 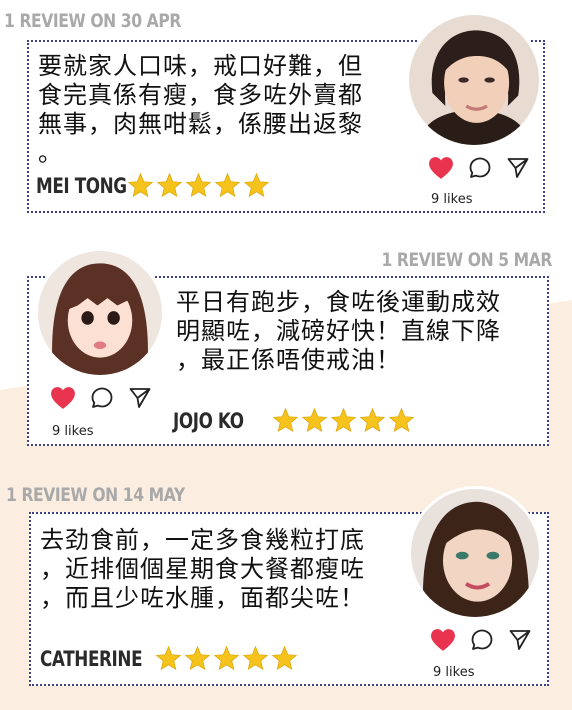 What do you see at coordinates (338, 331) in the screenshot?
I see `review-text: 平日有跑步，食咗後運動成效 明顯咗，減磅好快！直線下降 ，最正係唔使戒油！` at bounding box center [338, 331].